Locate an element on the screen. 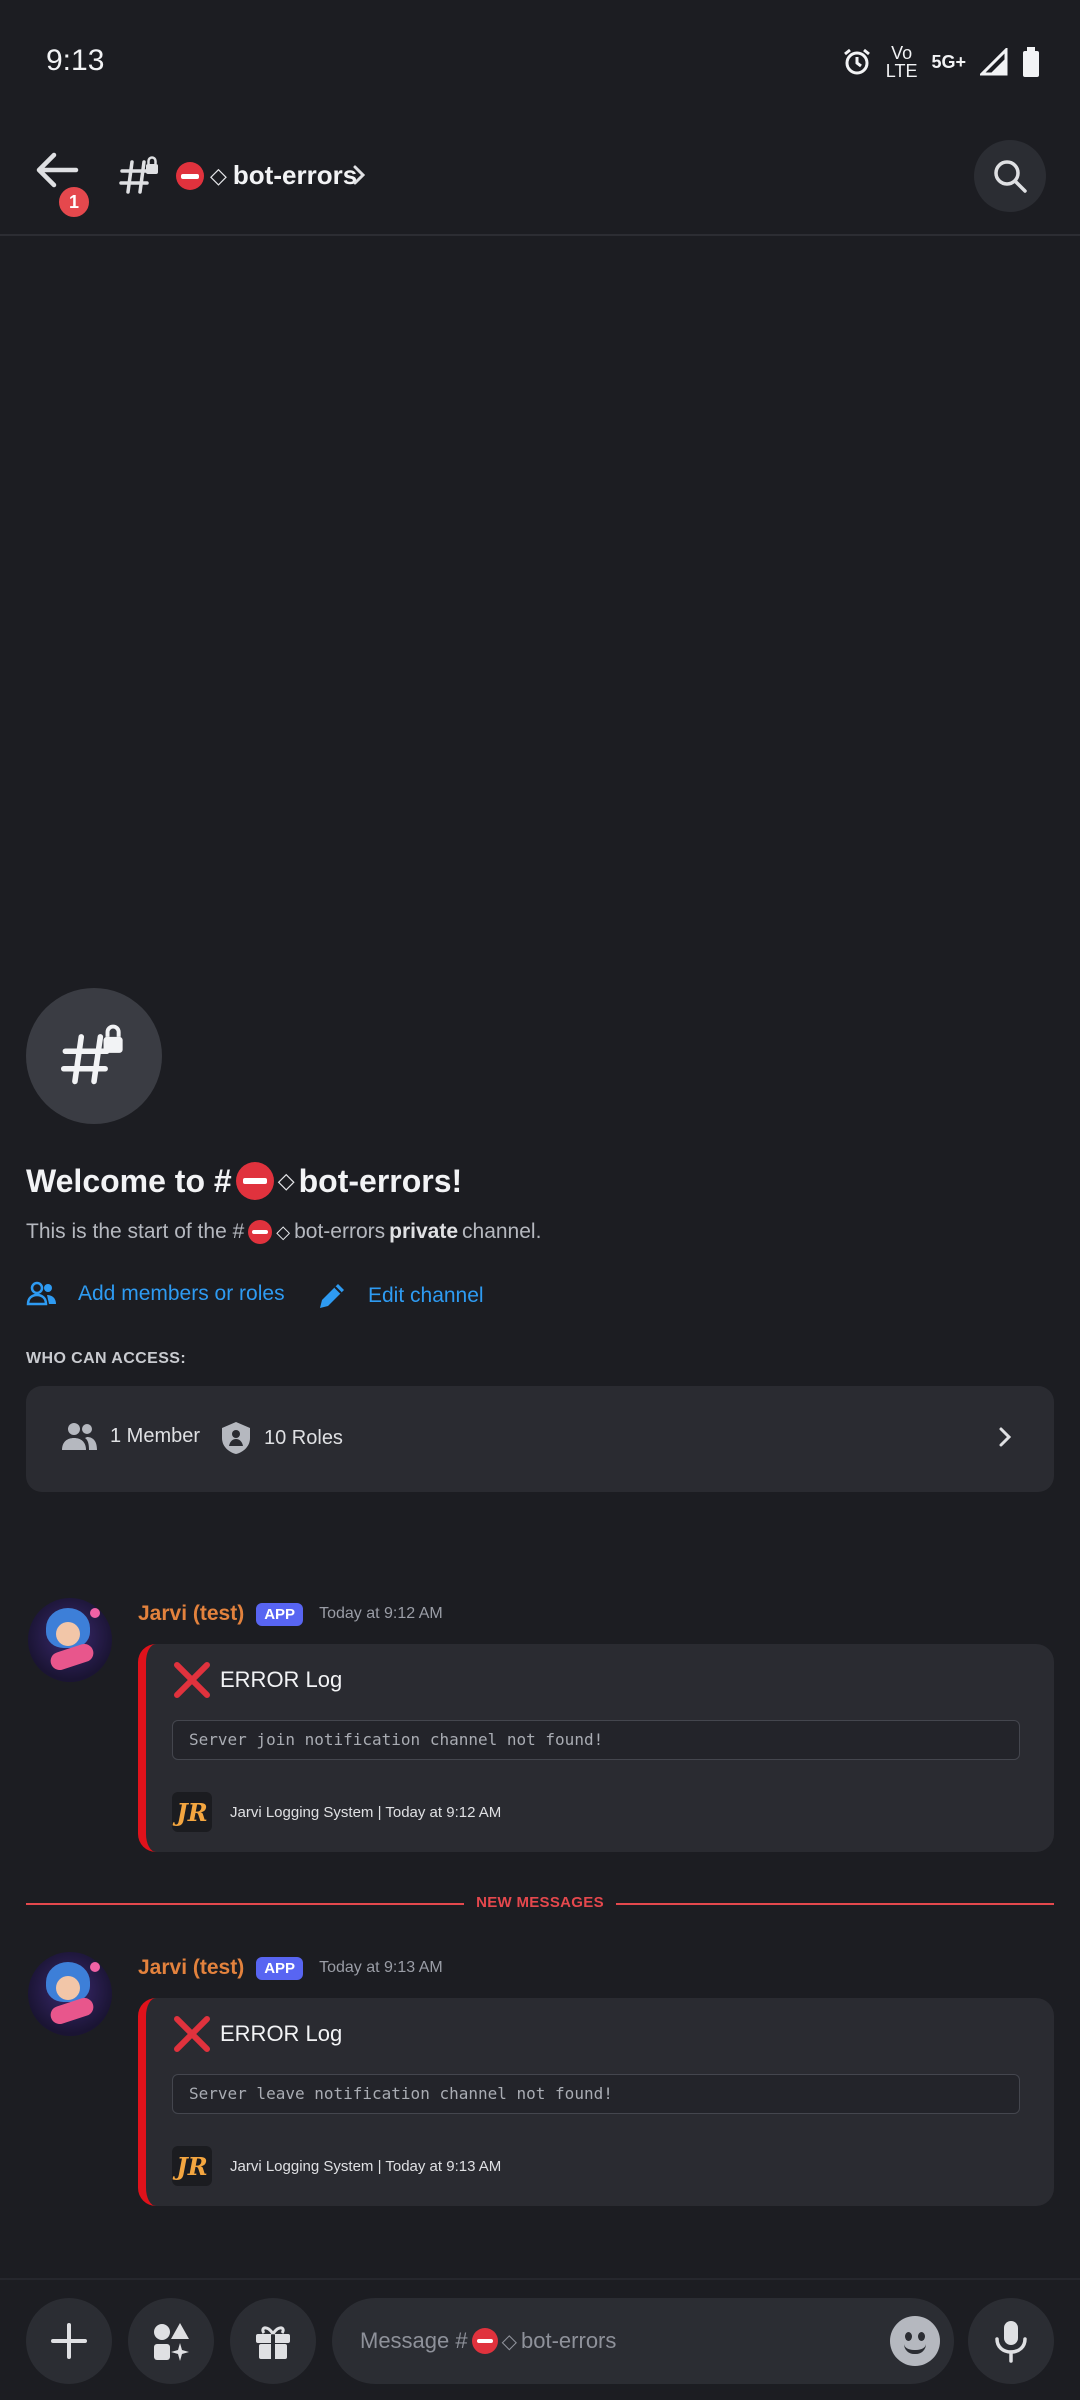  welcome-sub-suffix: channel. is located at coordinates (502, 1231).